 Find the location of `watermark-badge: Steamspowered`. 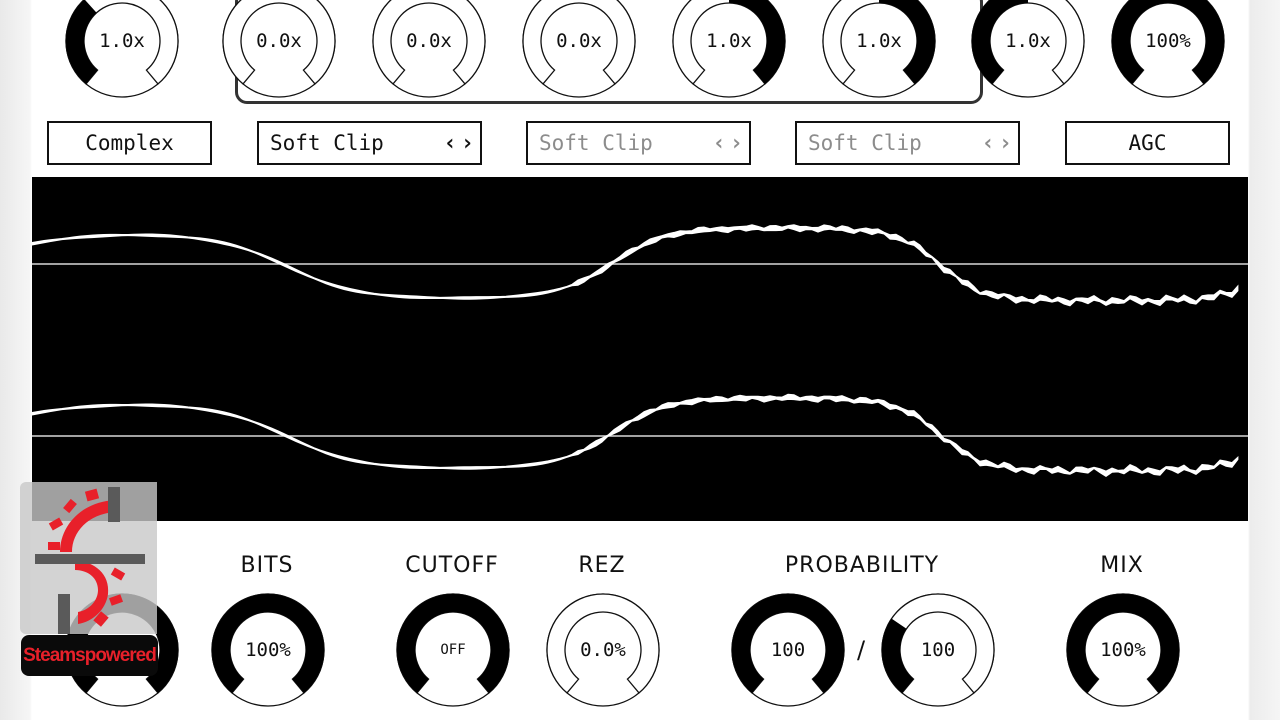

watermark-badge: Steamspowered is located at coordinates (89, 655).